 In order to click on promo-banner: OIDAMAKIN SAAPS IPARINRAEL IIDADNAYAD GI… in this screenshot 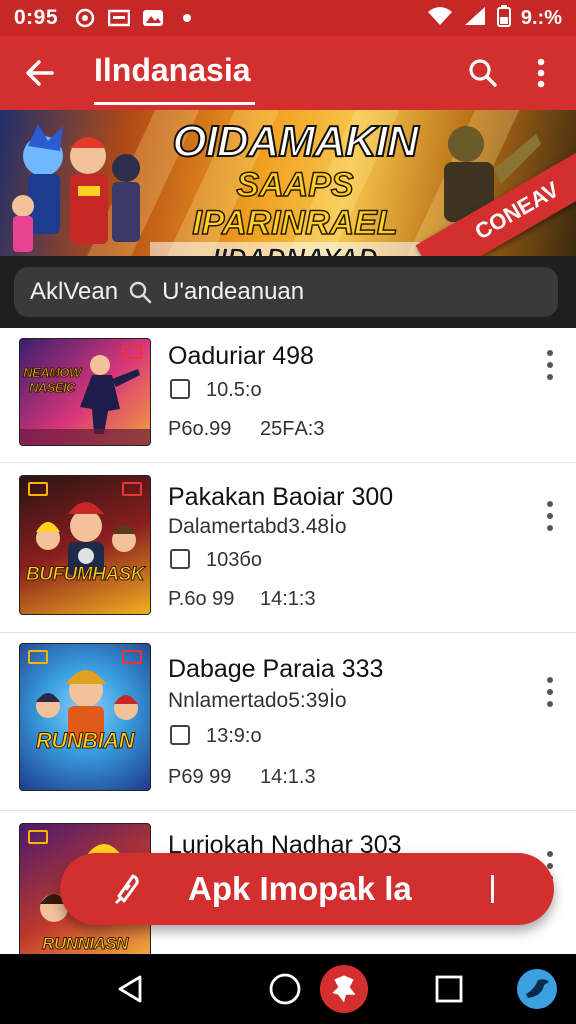, I will do `click(288, 183)`.